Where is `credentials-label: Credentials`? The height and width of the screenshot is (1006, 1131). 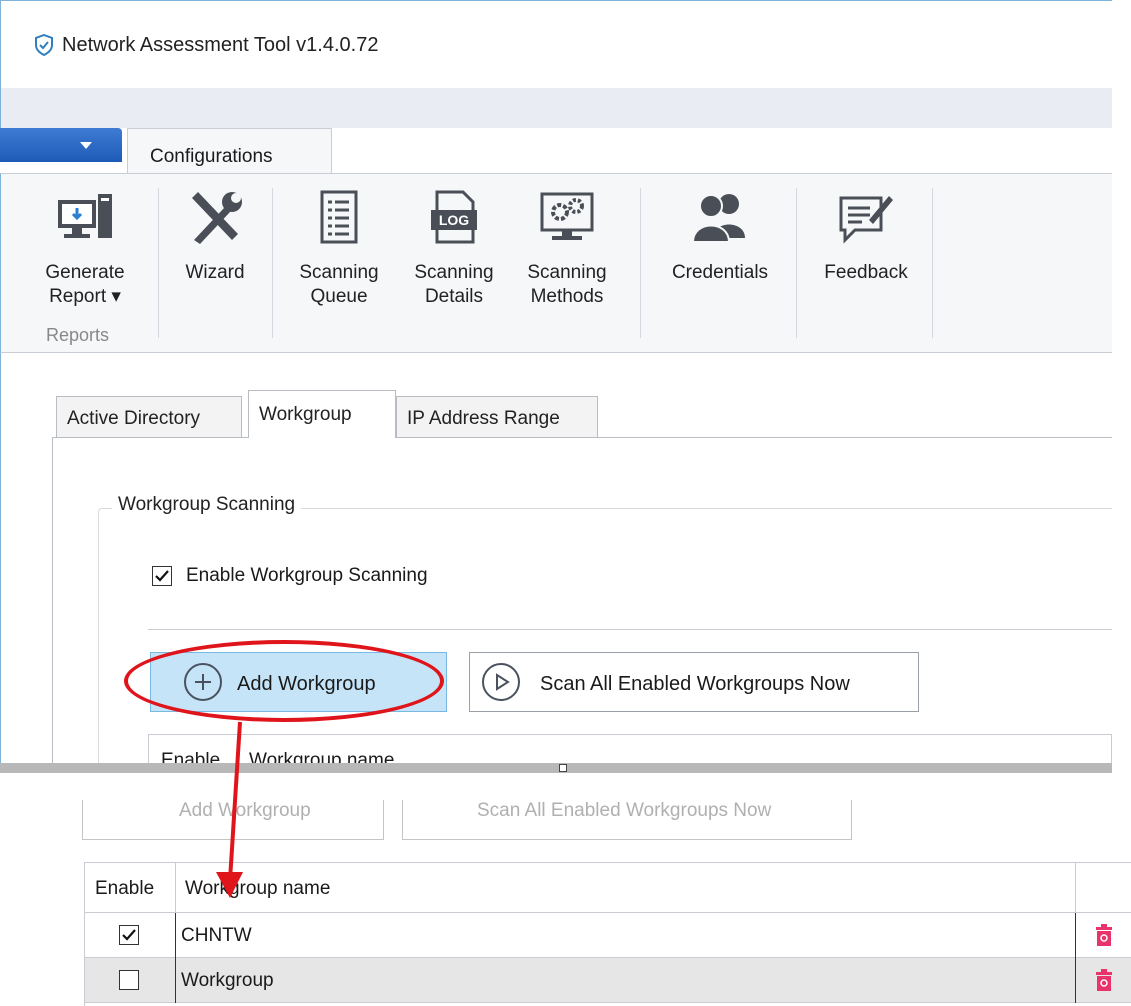
credentials-label: Credentials is located at coordinates (720, 272).